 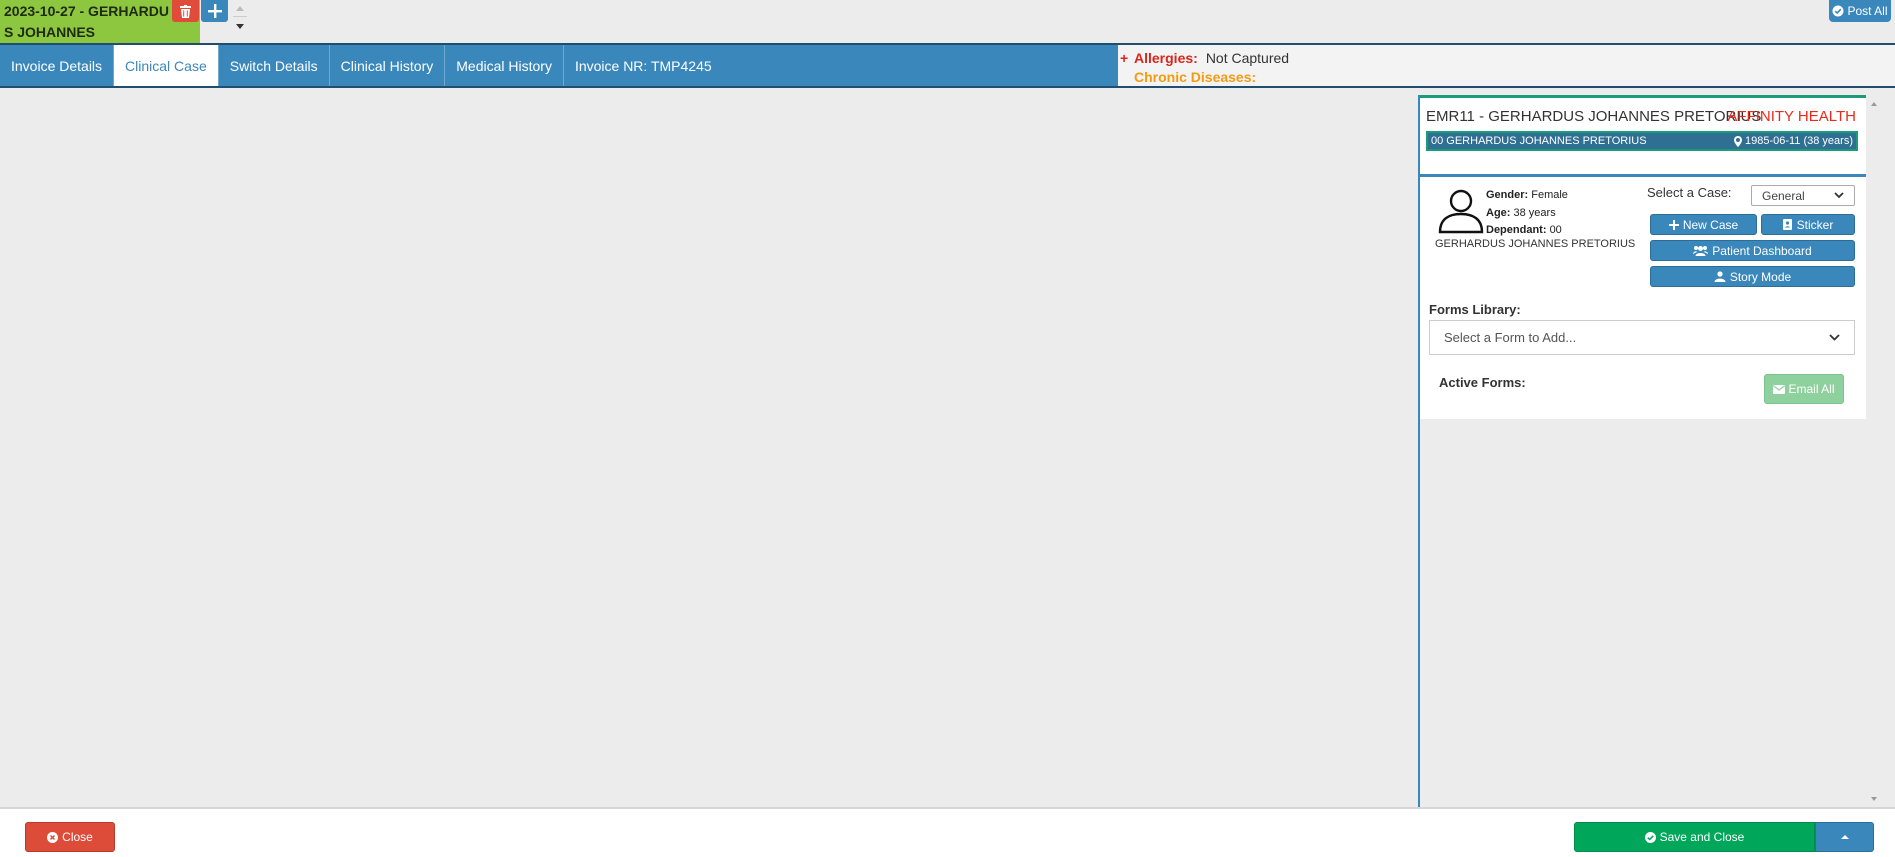 I want to click on side-panel-scrollbar, so click(x=1874, y=451).